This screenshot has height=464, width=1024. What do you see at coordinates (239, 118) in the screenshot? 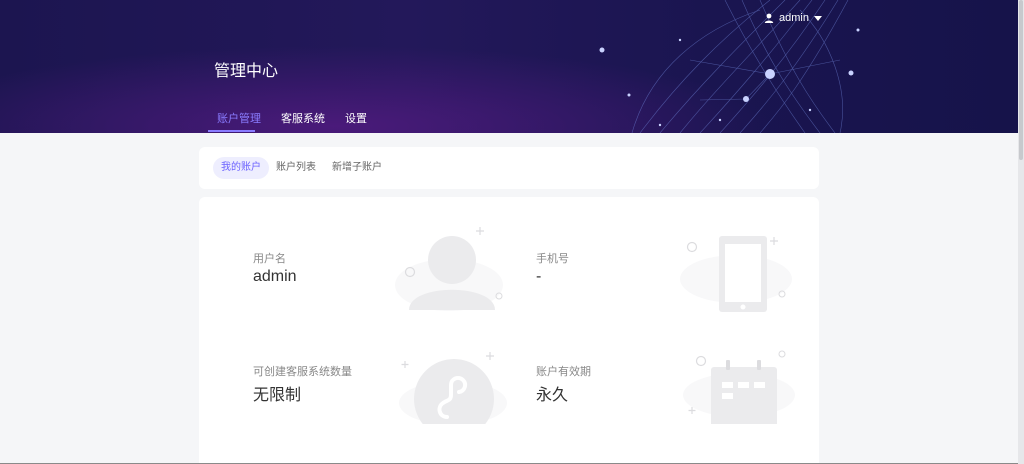
I see `nav-tab-account-management: 账户管理` at bounding box center [239, 118].